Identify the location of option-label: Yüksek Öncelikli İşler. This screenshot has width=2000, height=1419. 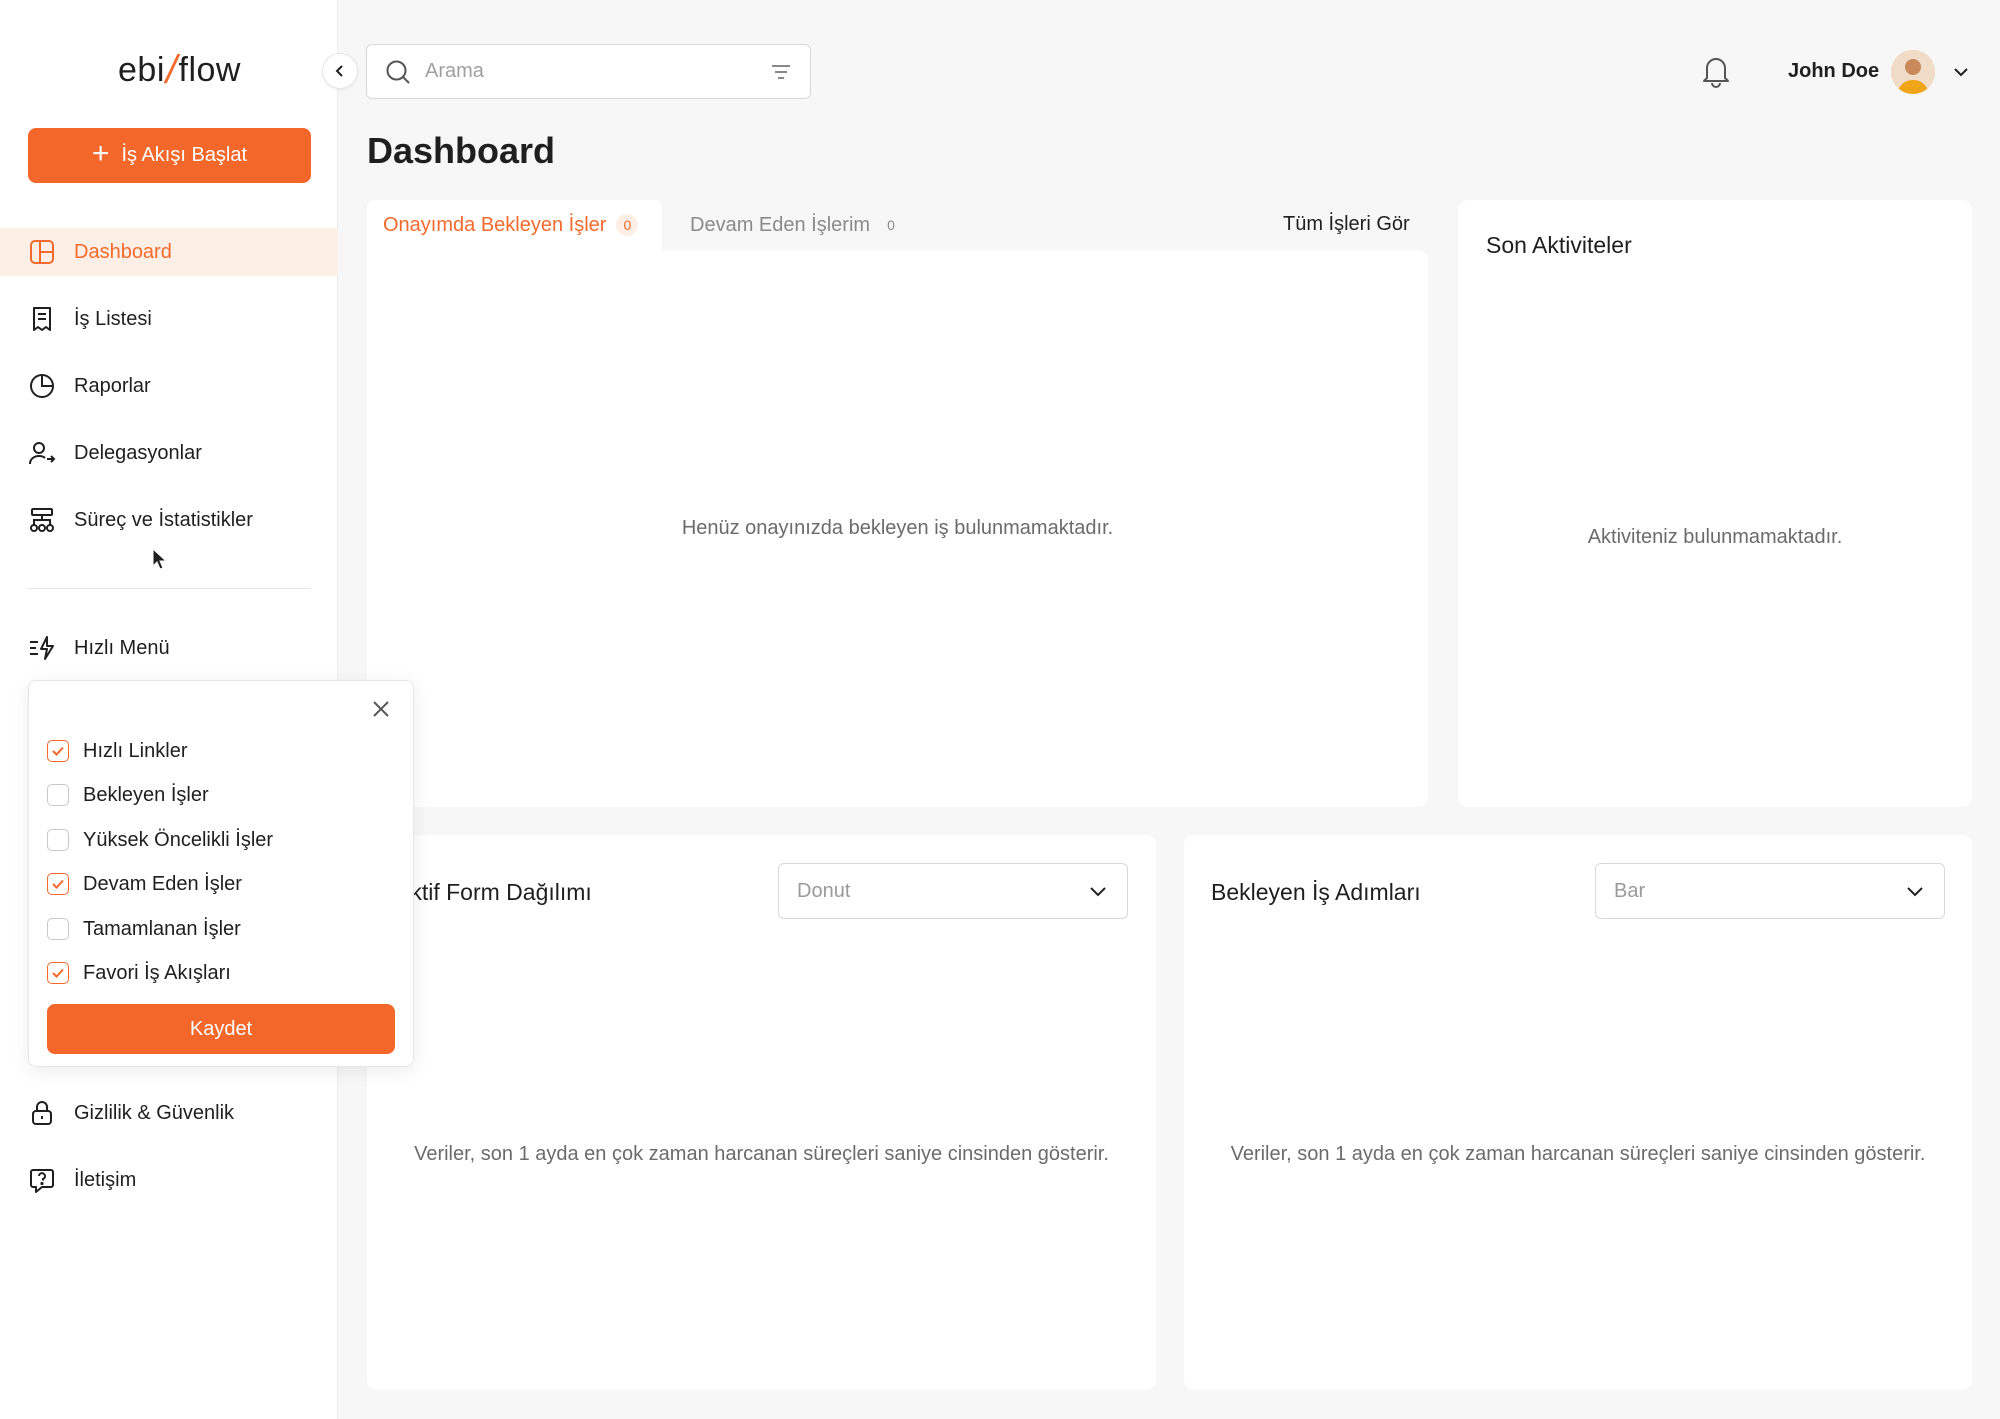
(178, 839).